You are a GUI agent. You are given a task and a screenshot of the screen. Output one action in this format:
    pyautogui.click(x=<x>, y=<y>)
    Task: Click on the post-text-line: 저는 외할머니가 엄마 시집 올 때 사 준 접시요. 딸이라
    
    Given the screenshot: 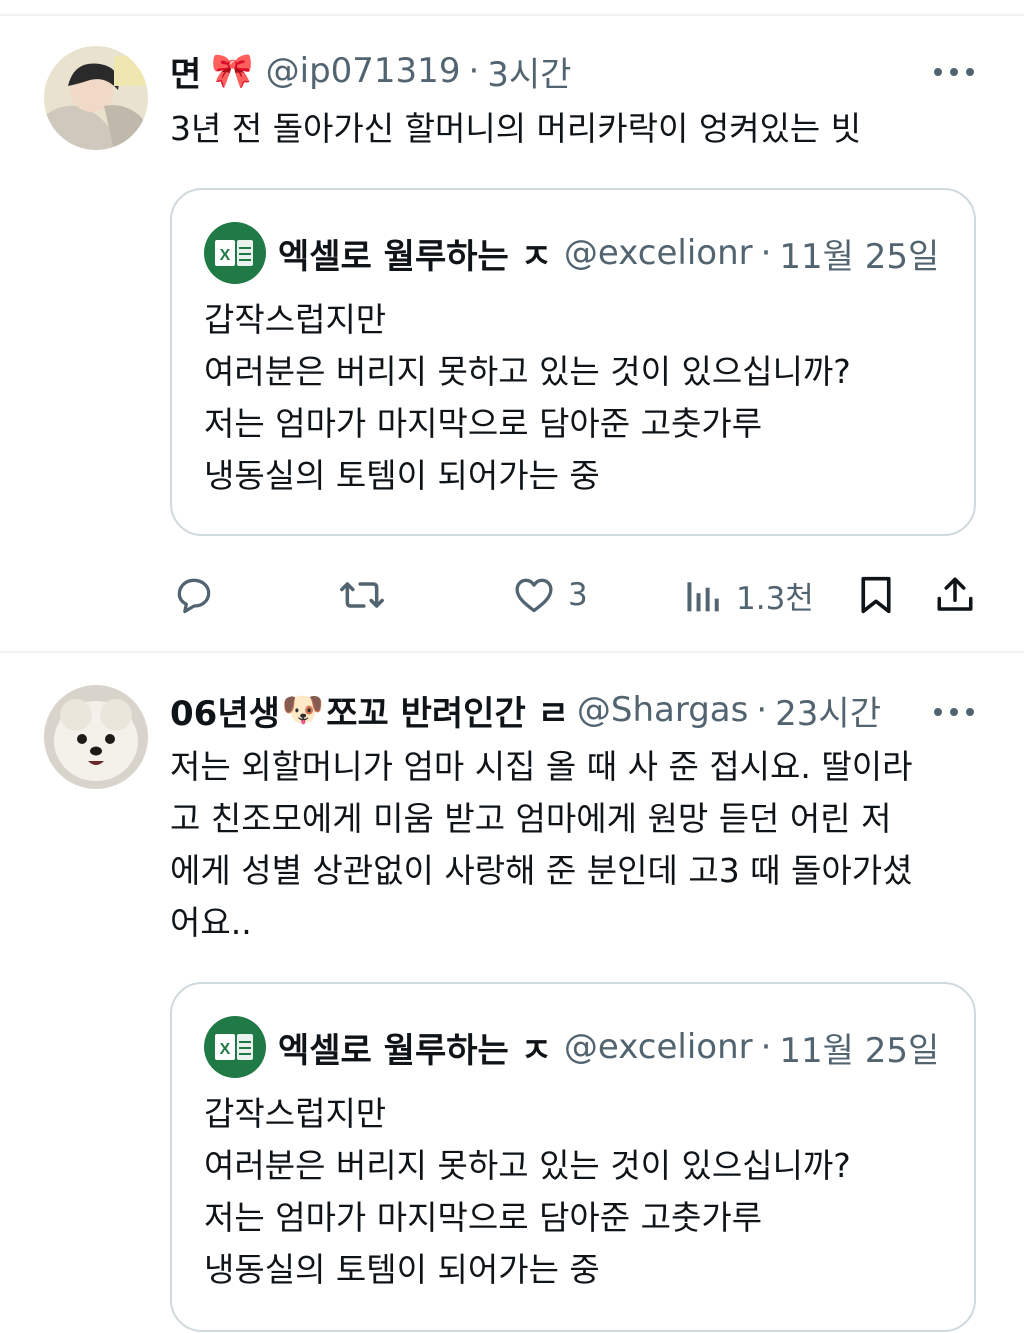 What is the action you would take?
    pyautogui.click(x=541, y=766)
    